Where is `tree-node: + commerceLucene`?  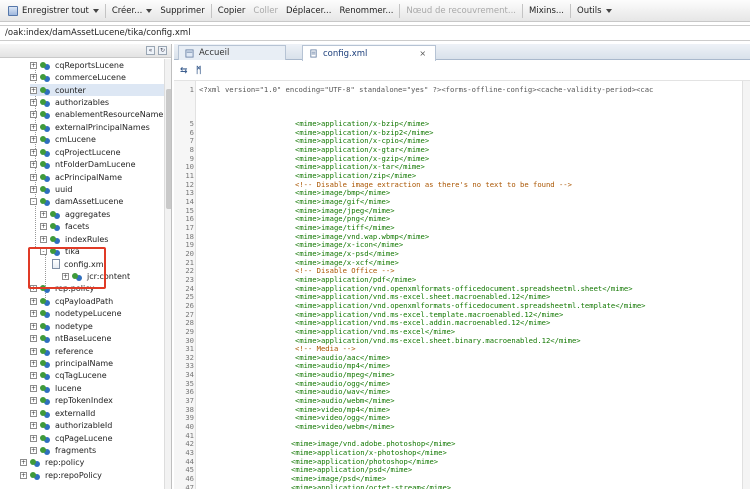 tree-node: + commerceLucene is located at coordinates (78, 77).